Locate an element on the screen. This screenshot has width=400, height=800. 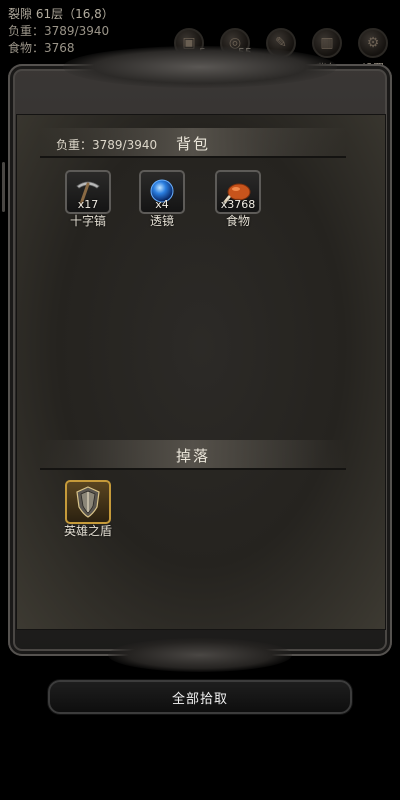
item-name: 英雄之盾 is located at coordinates (87, 531).